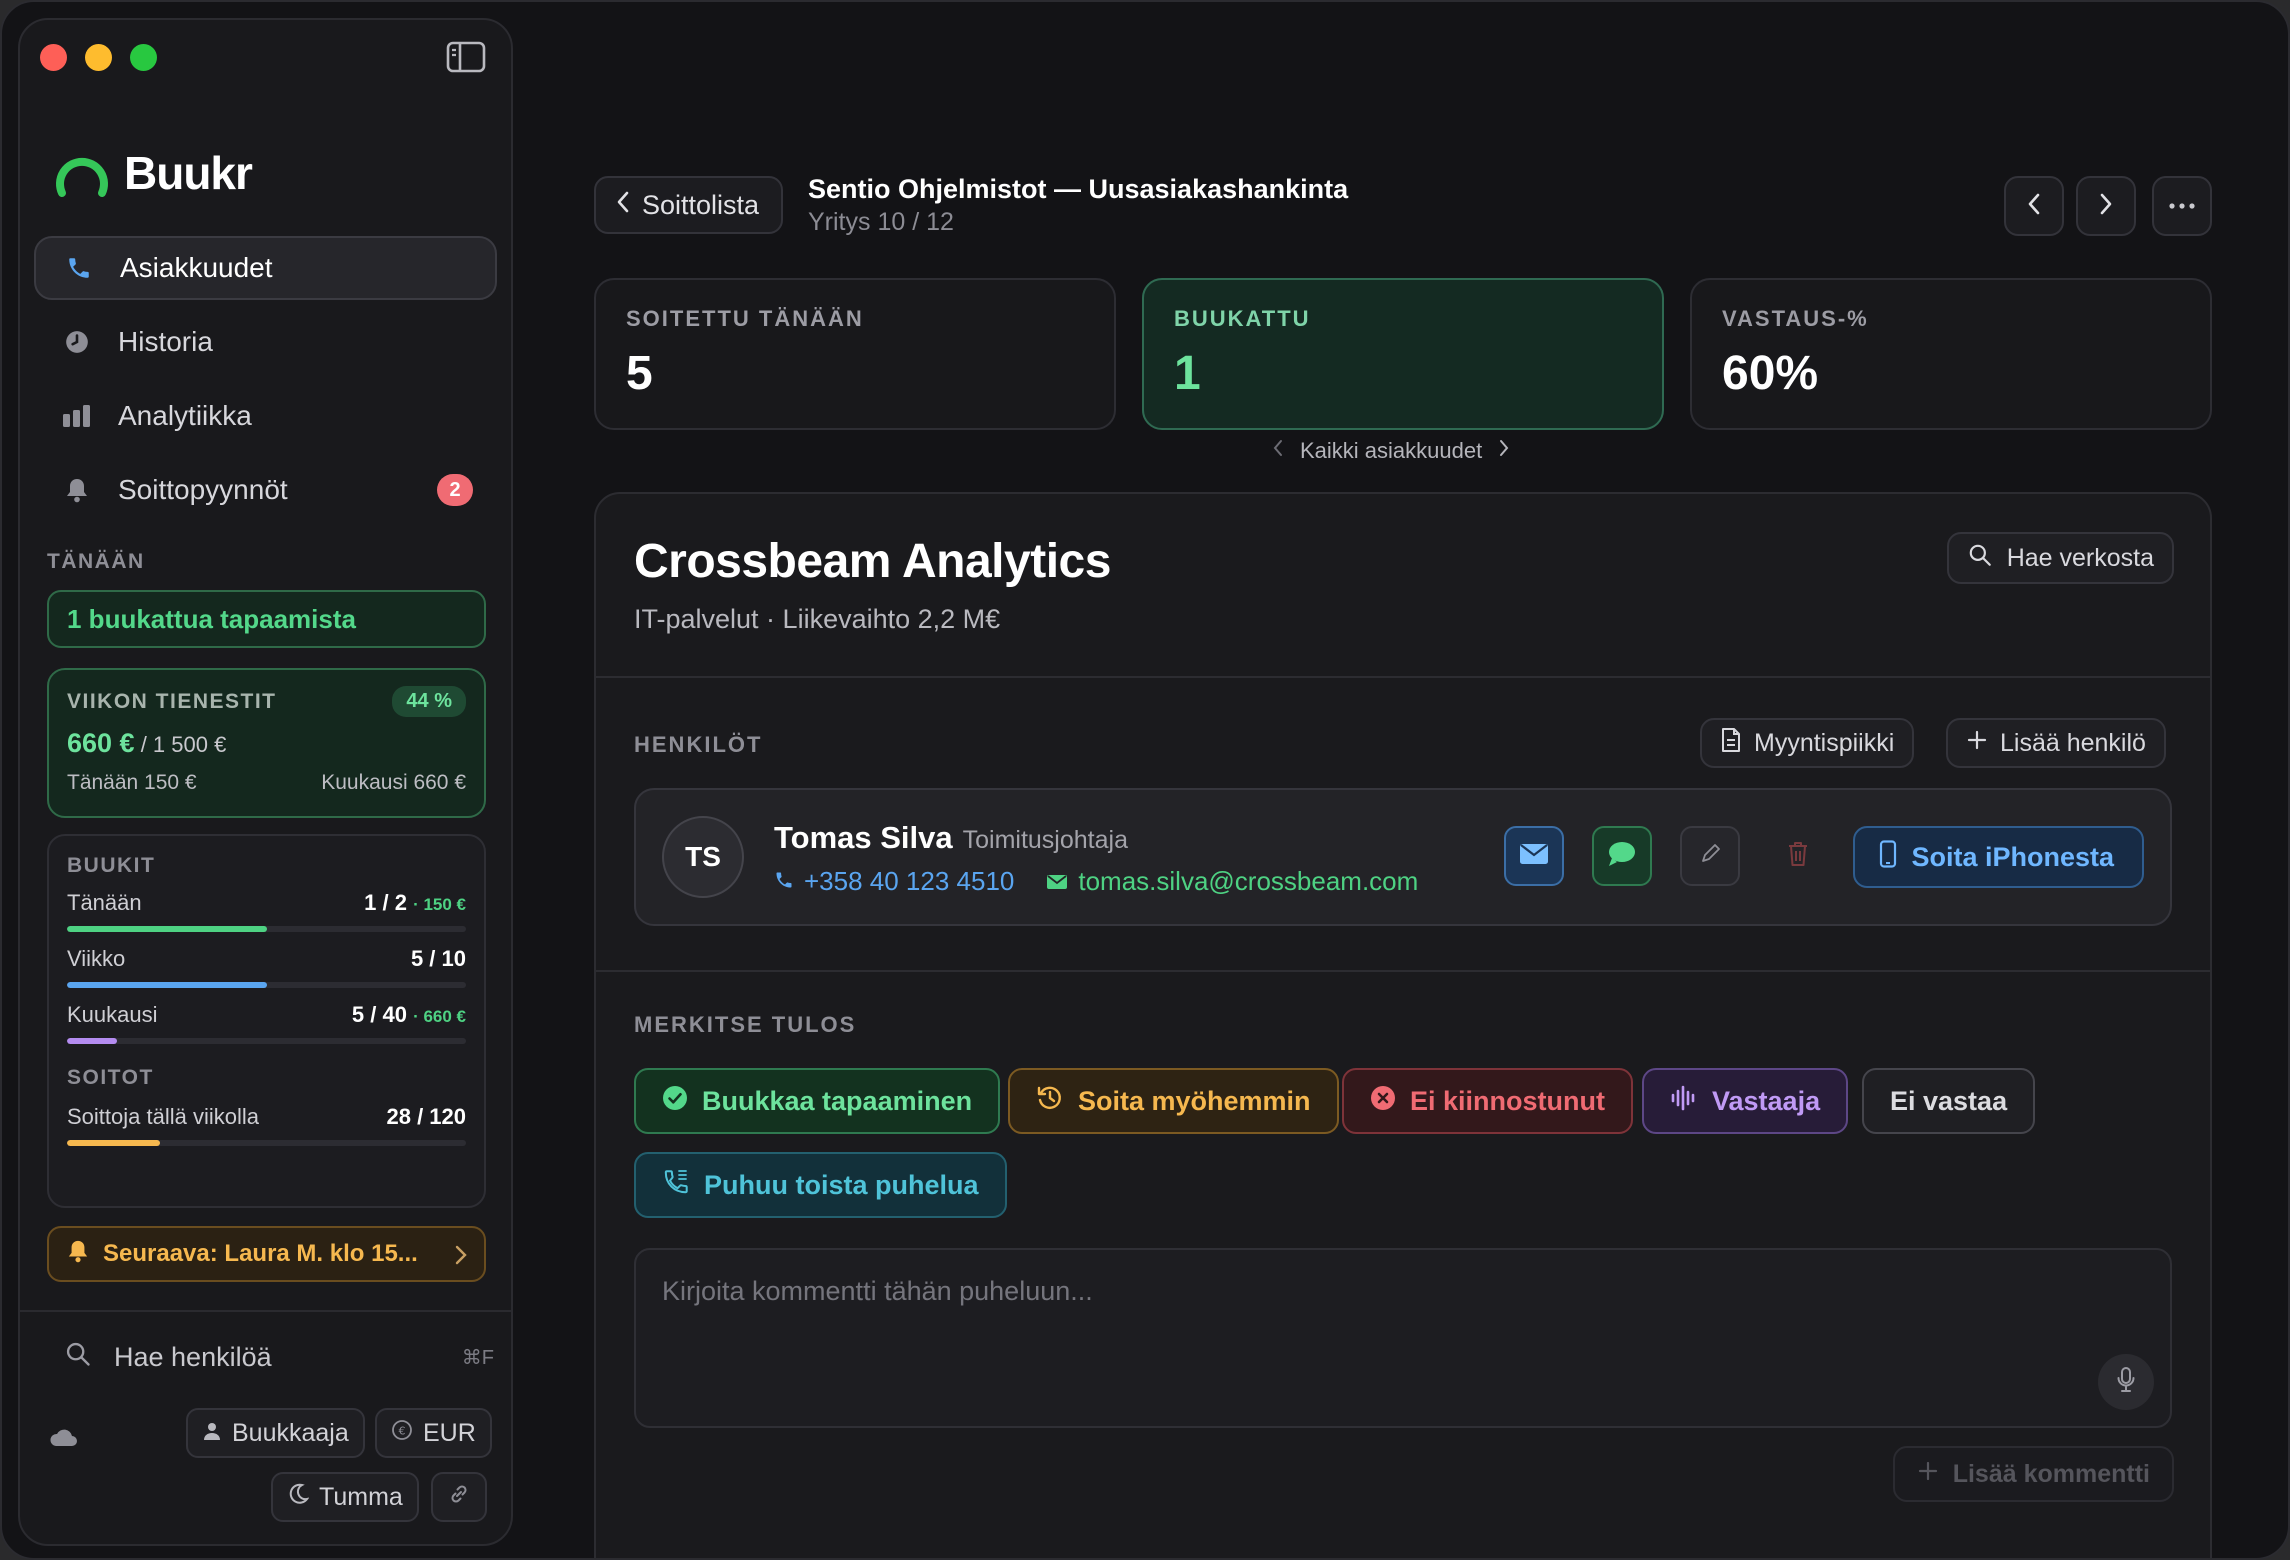 The width and height of the screenshot is (2290, 1560). I want to click on edit-person-button, so click(1710, 856).